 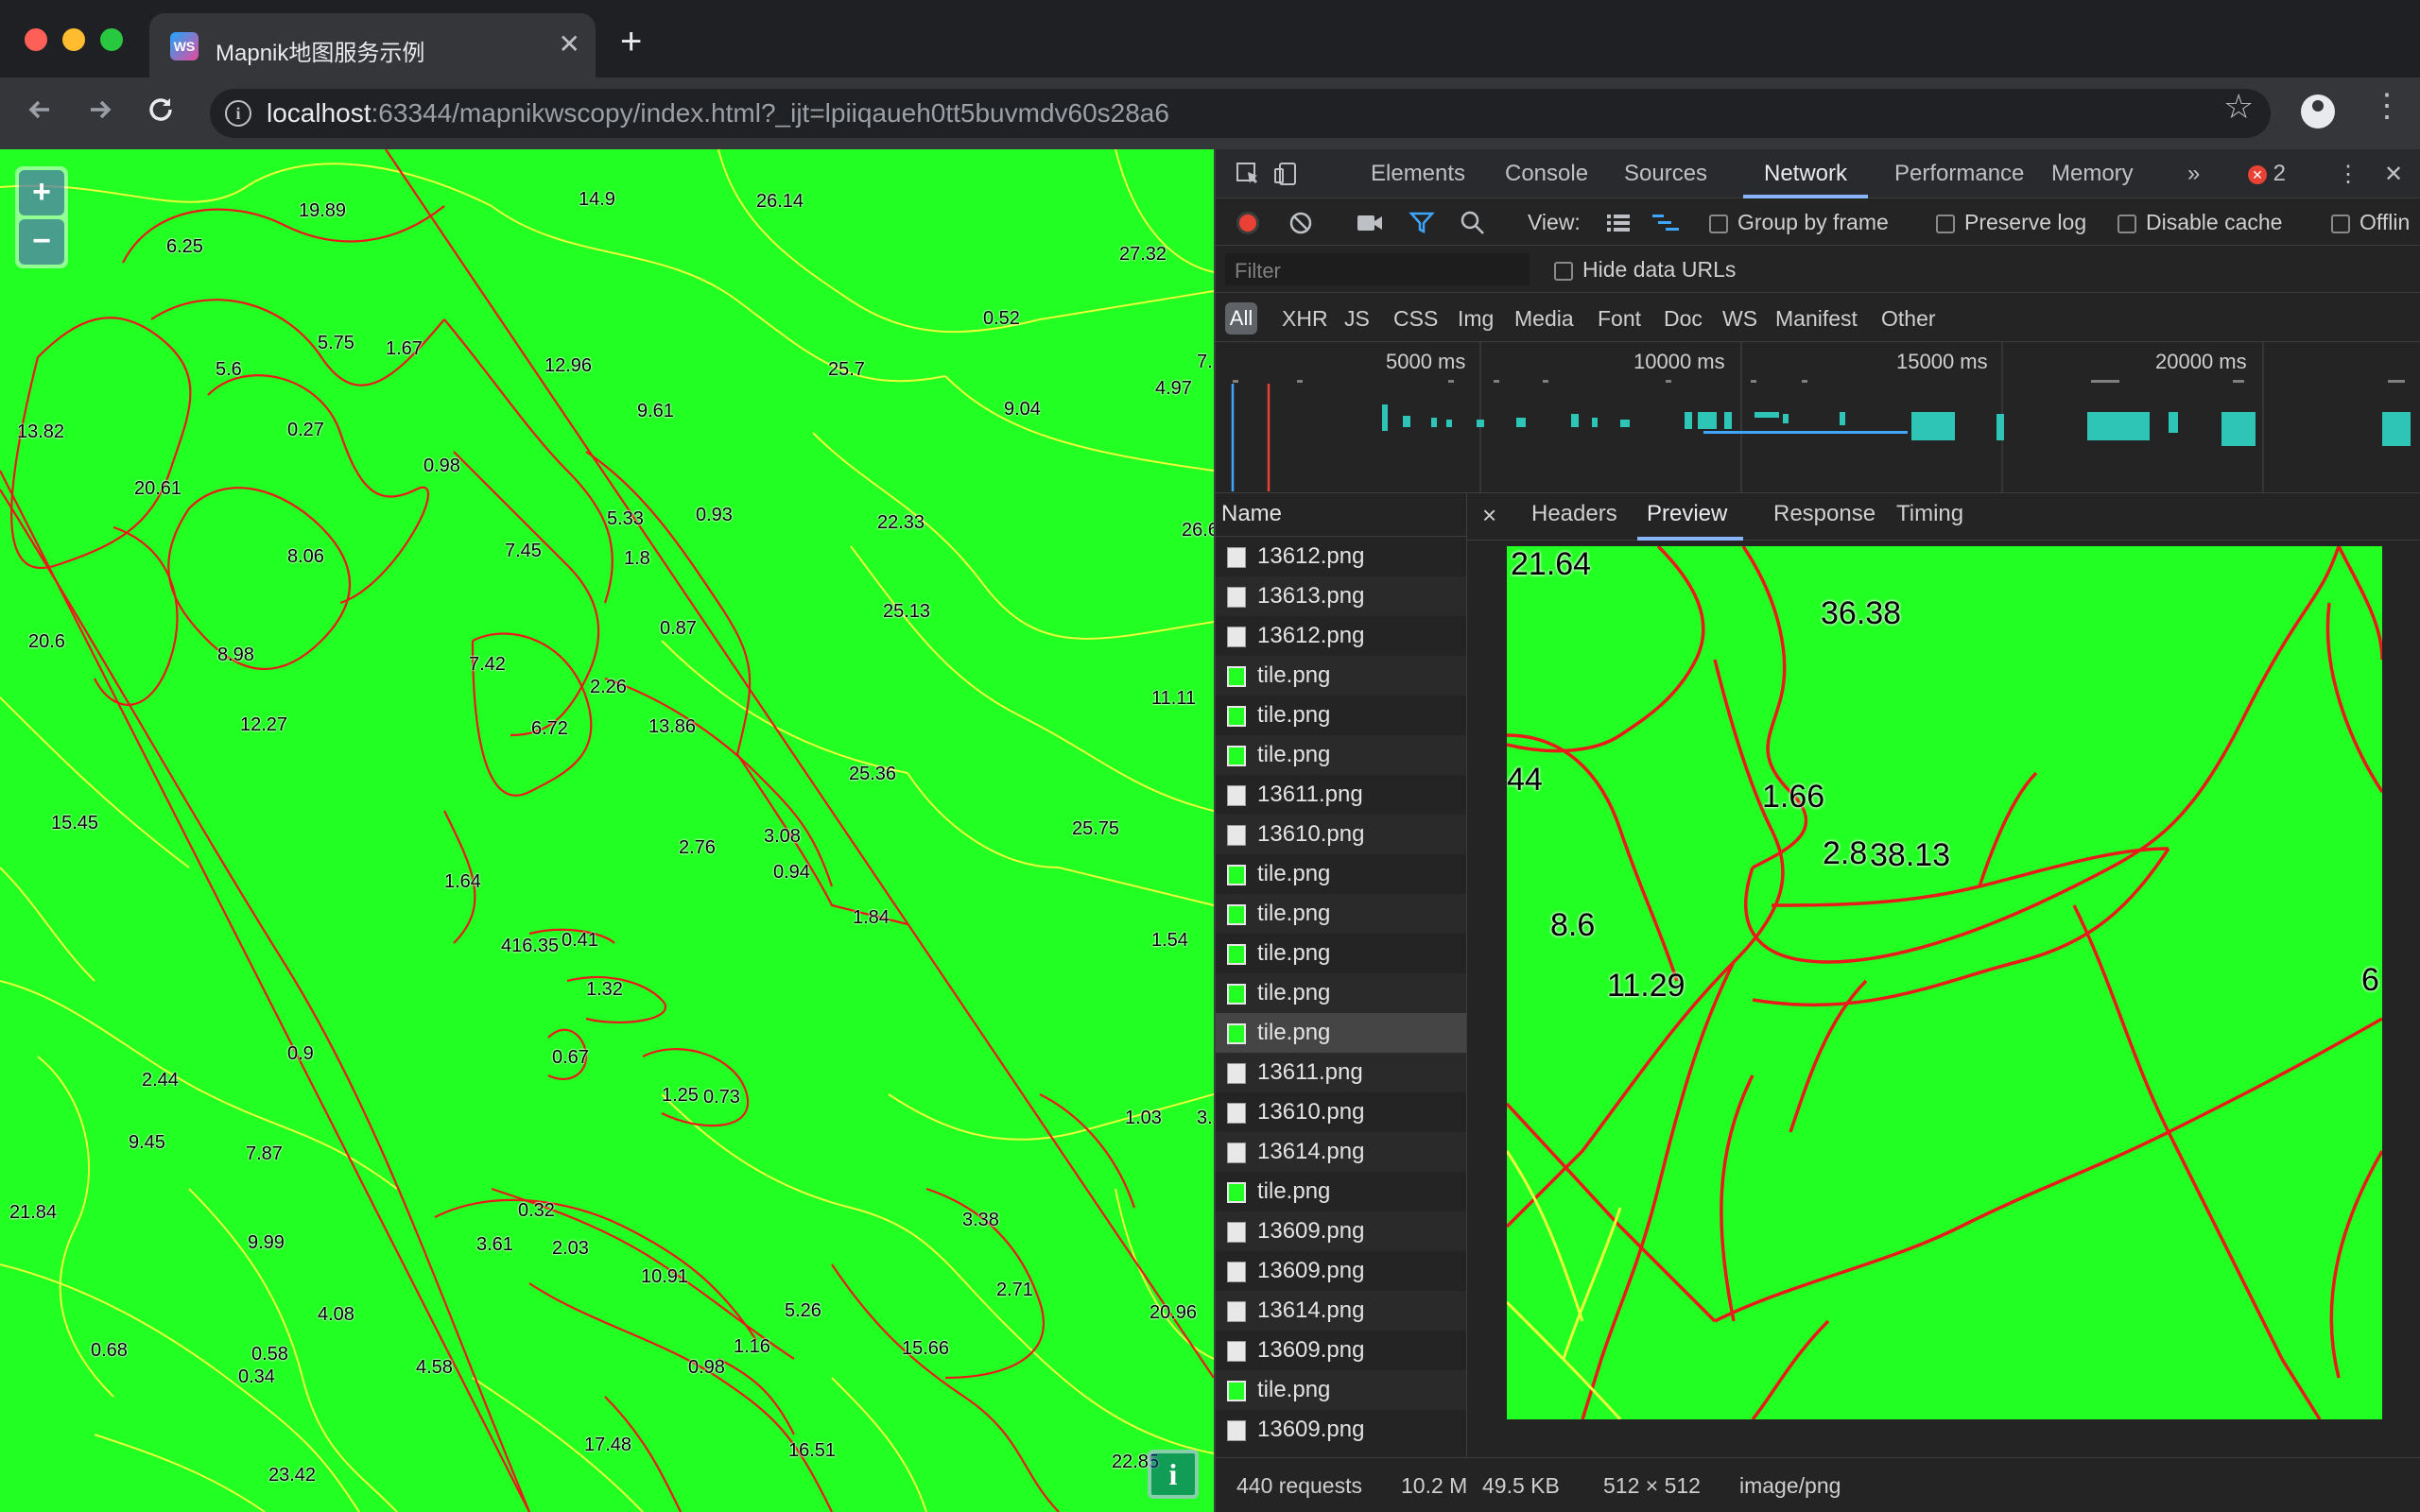 What do you see at coordinates (1247, 223) in the screenshot?
I see `record-icon` at bounding box center [1247, 223].